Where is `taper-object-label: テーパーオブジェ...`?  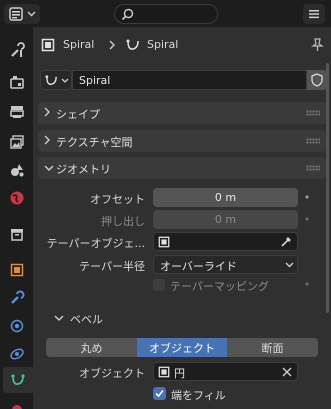 taper-object-label: テーパーオブジェ... is located at coordinates (95, 243).